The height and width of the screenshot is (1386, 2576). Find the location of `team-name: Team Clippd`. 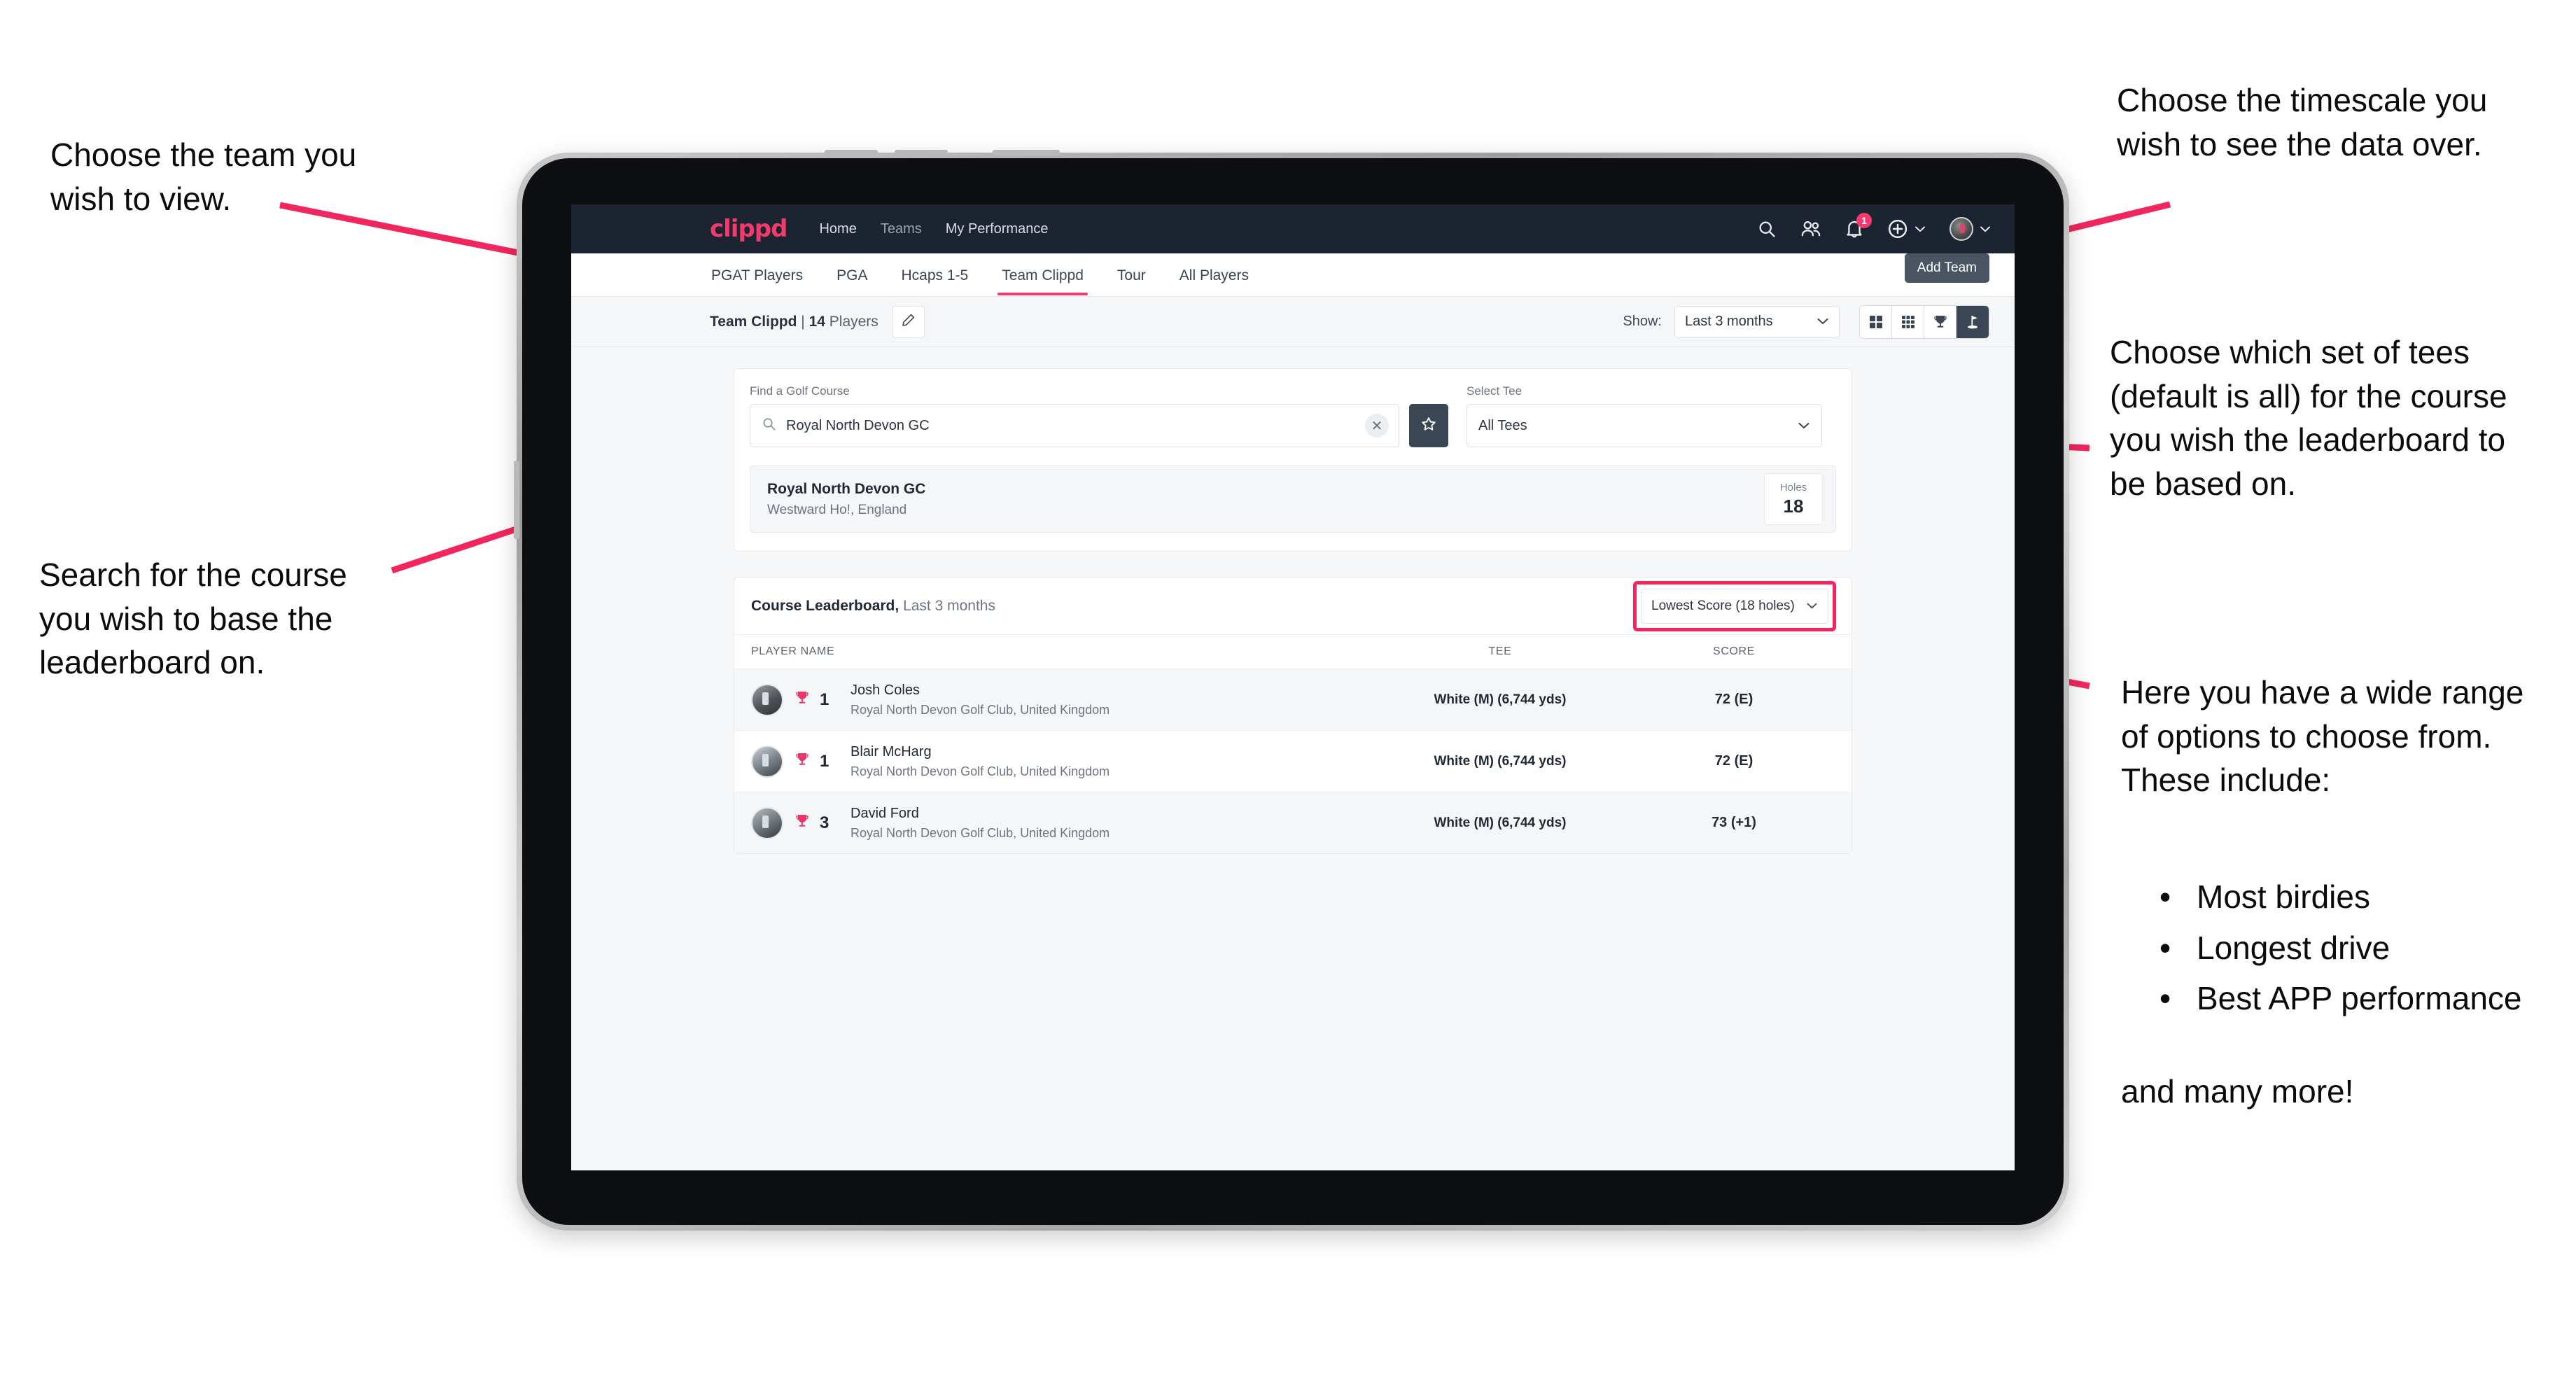

team-name: Team Clippd is located at coordinates (753, 321).